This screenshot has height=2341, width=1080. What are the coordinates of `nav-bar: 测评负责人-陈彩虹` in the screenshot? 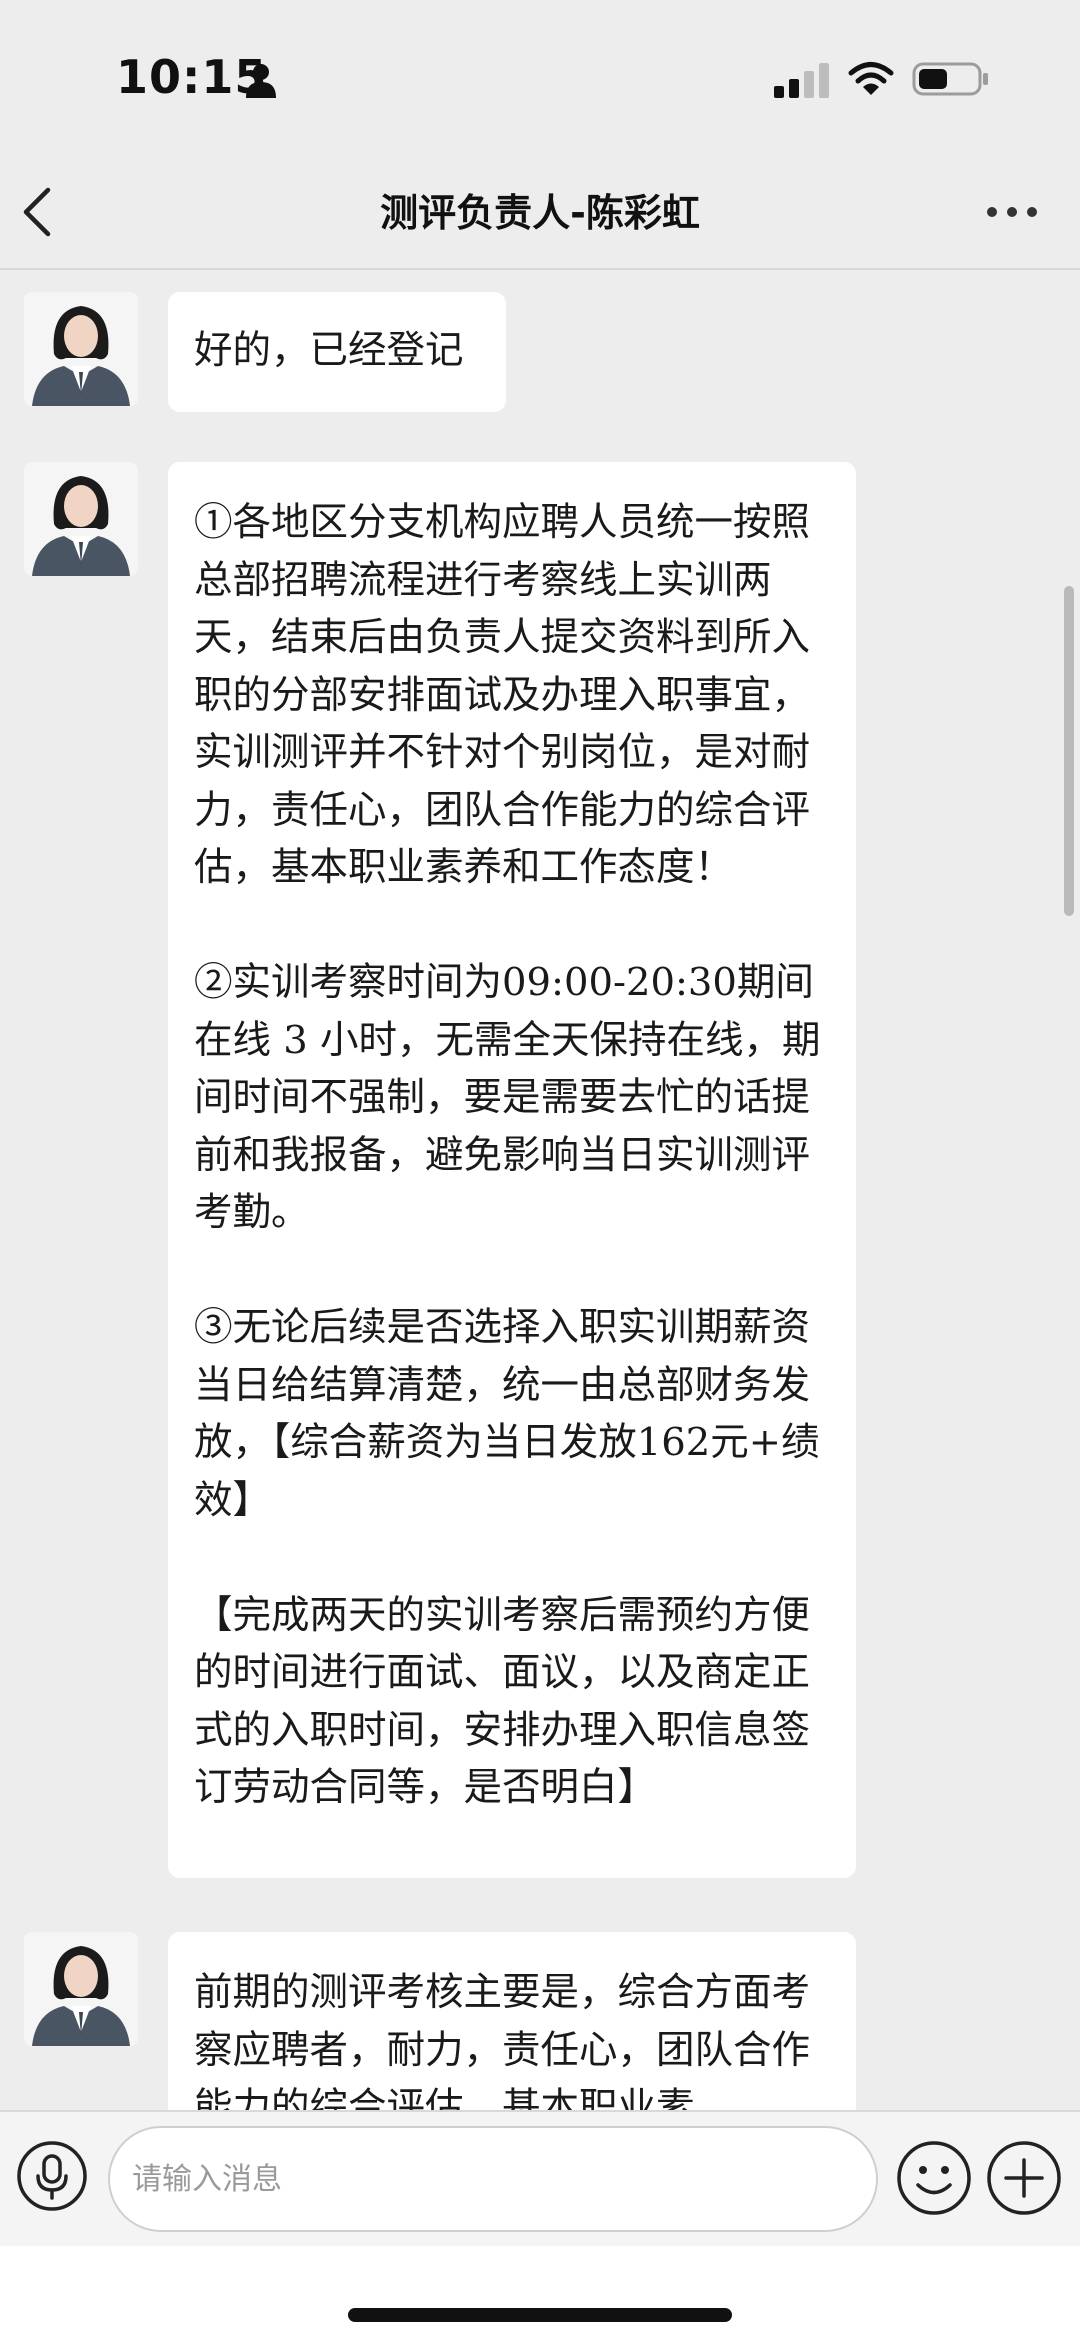 It's located at (540, 210).